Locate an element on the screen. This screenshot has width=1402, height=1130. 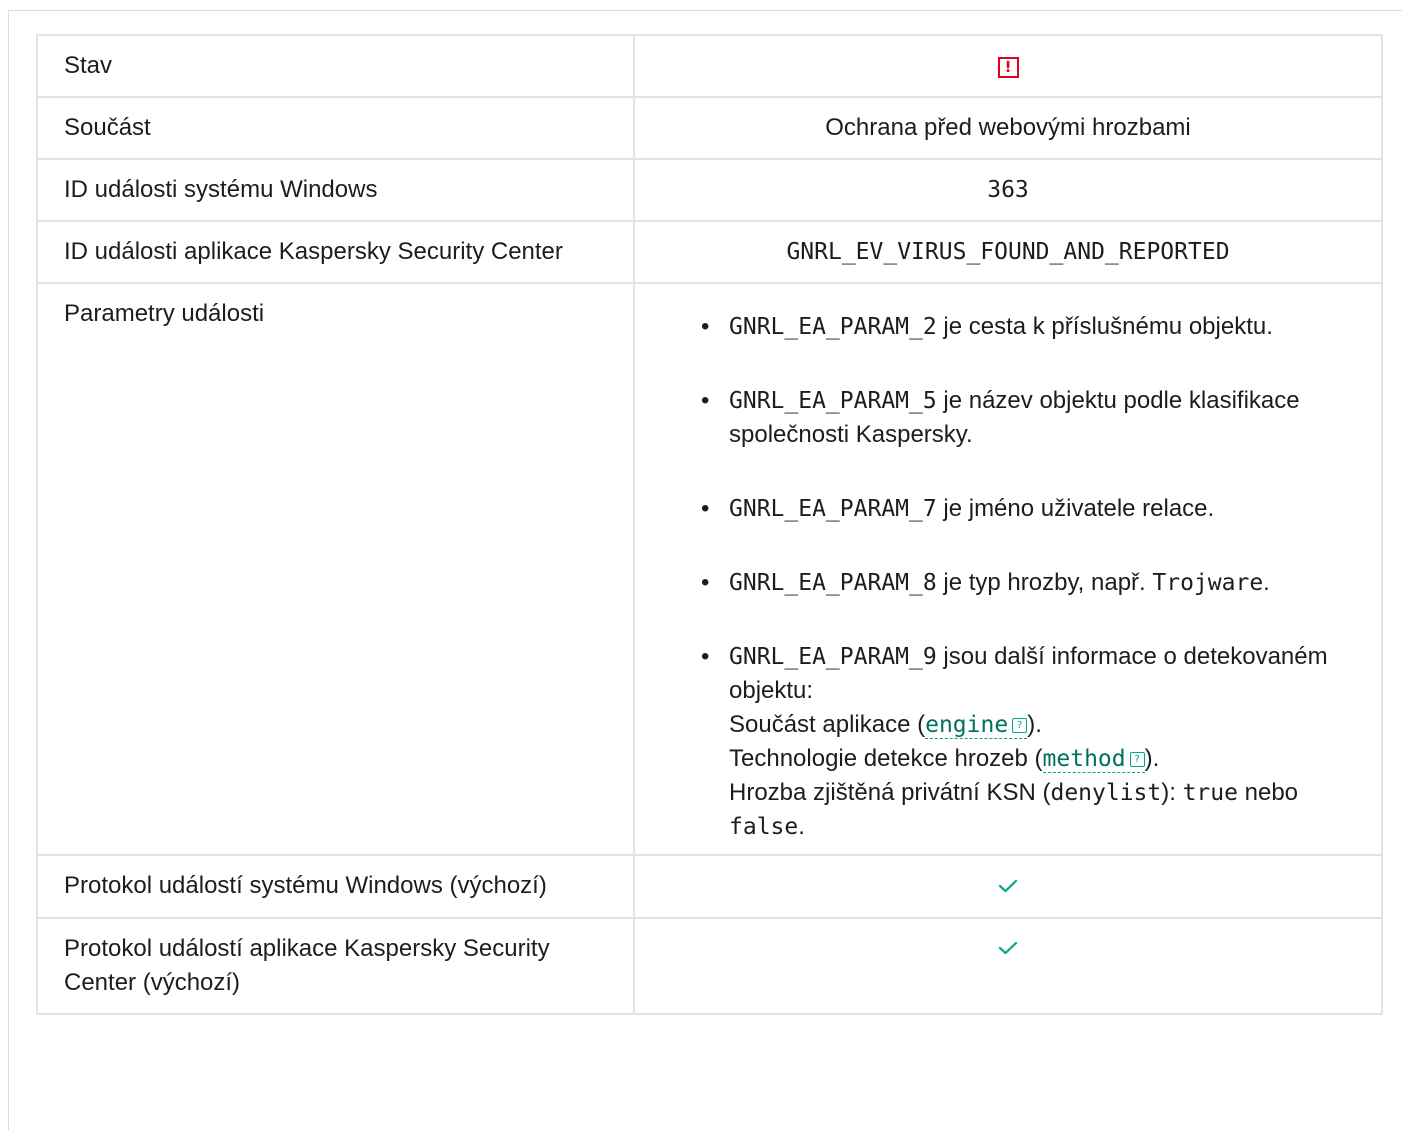
ksn-line-end: . is located at coordinates (801, 826).